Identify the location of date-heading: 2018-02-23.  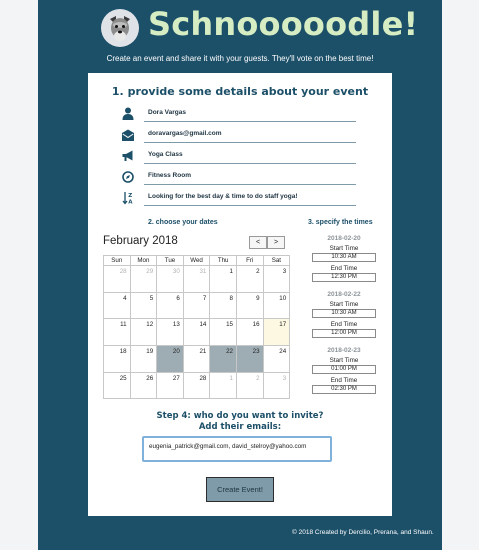
(344, 350).